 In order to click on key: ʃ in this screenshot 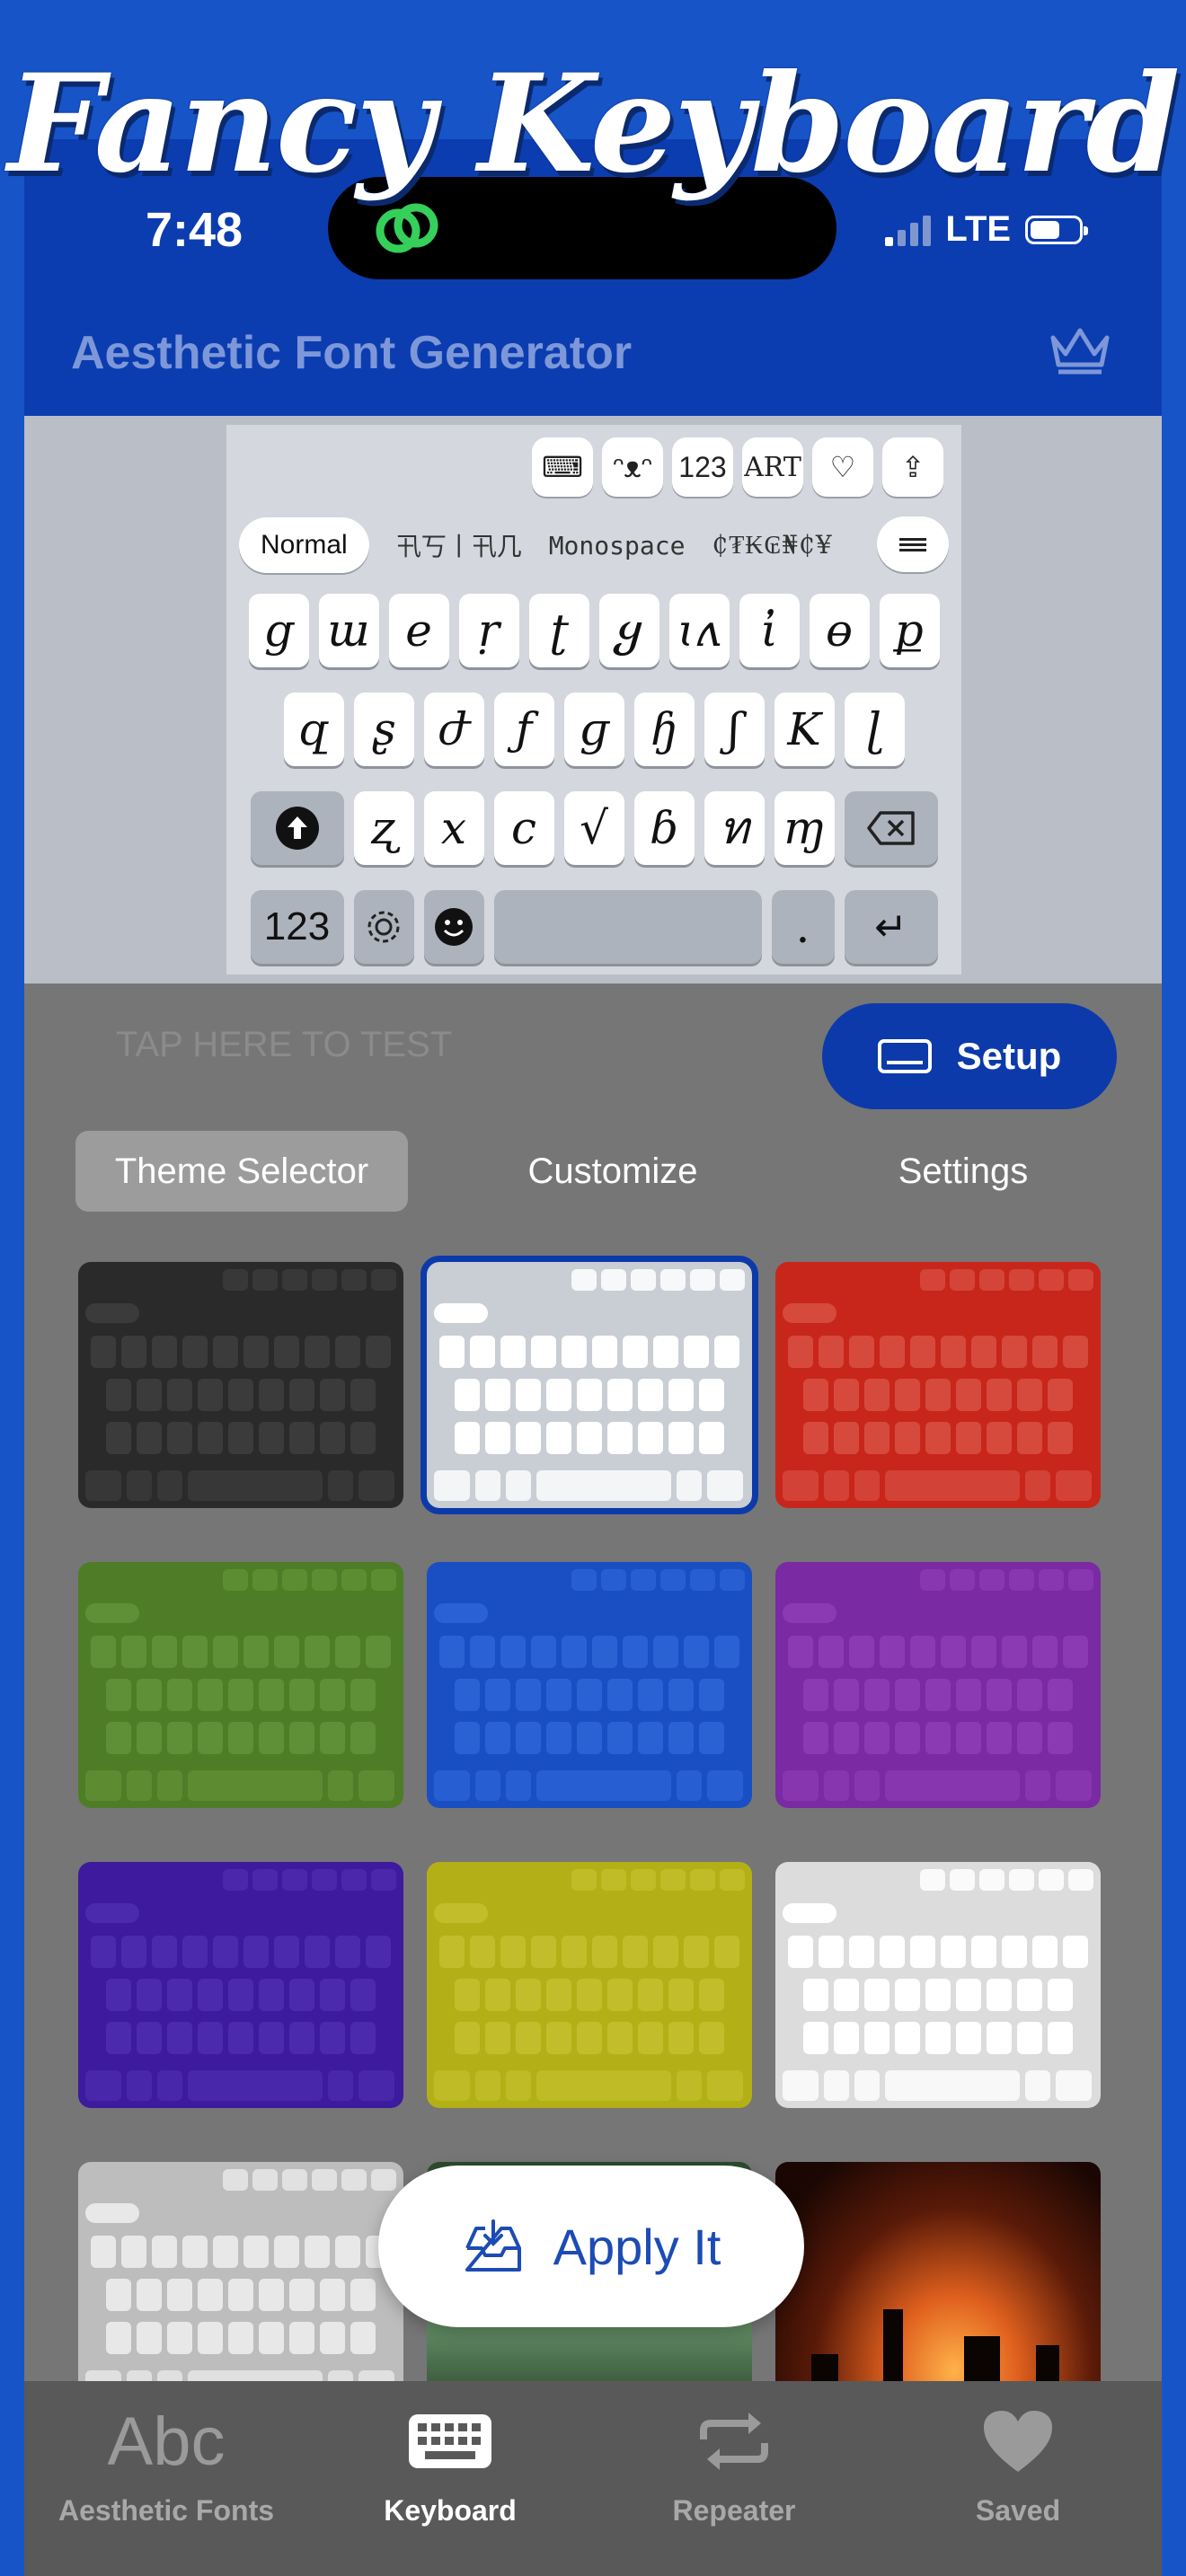, I will do `click(734, 729)`.